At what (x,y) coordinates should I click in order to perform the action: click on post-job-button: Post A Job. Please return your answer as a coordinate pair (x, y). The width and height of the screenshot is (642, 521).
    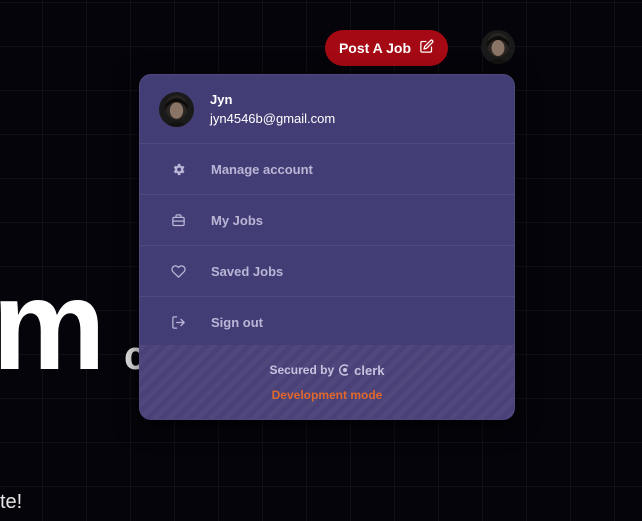
    Looking at the image, I should click on (386, 48).